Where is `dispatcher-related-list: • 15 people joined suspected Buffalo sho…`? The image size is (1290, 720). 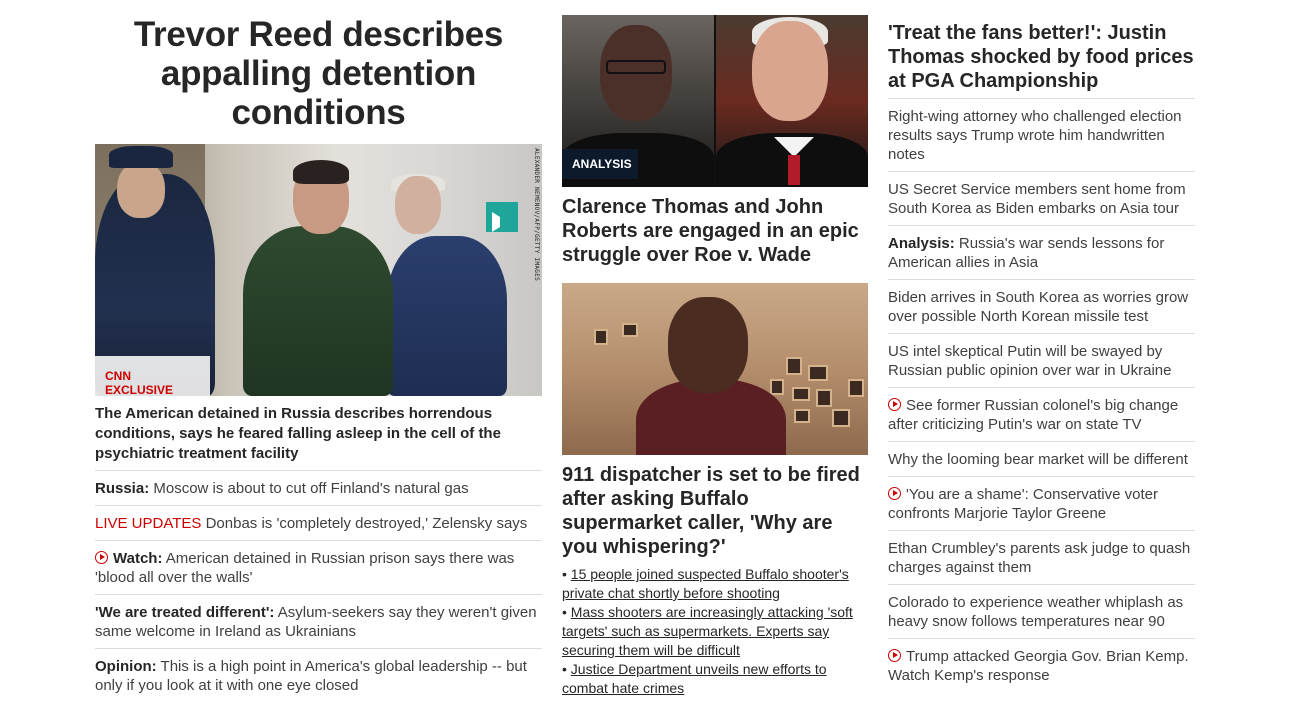 dispatcher-related-list: • 15 people joined suspected Buffalo sho… is located at coordinates (715, 631).